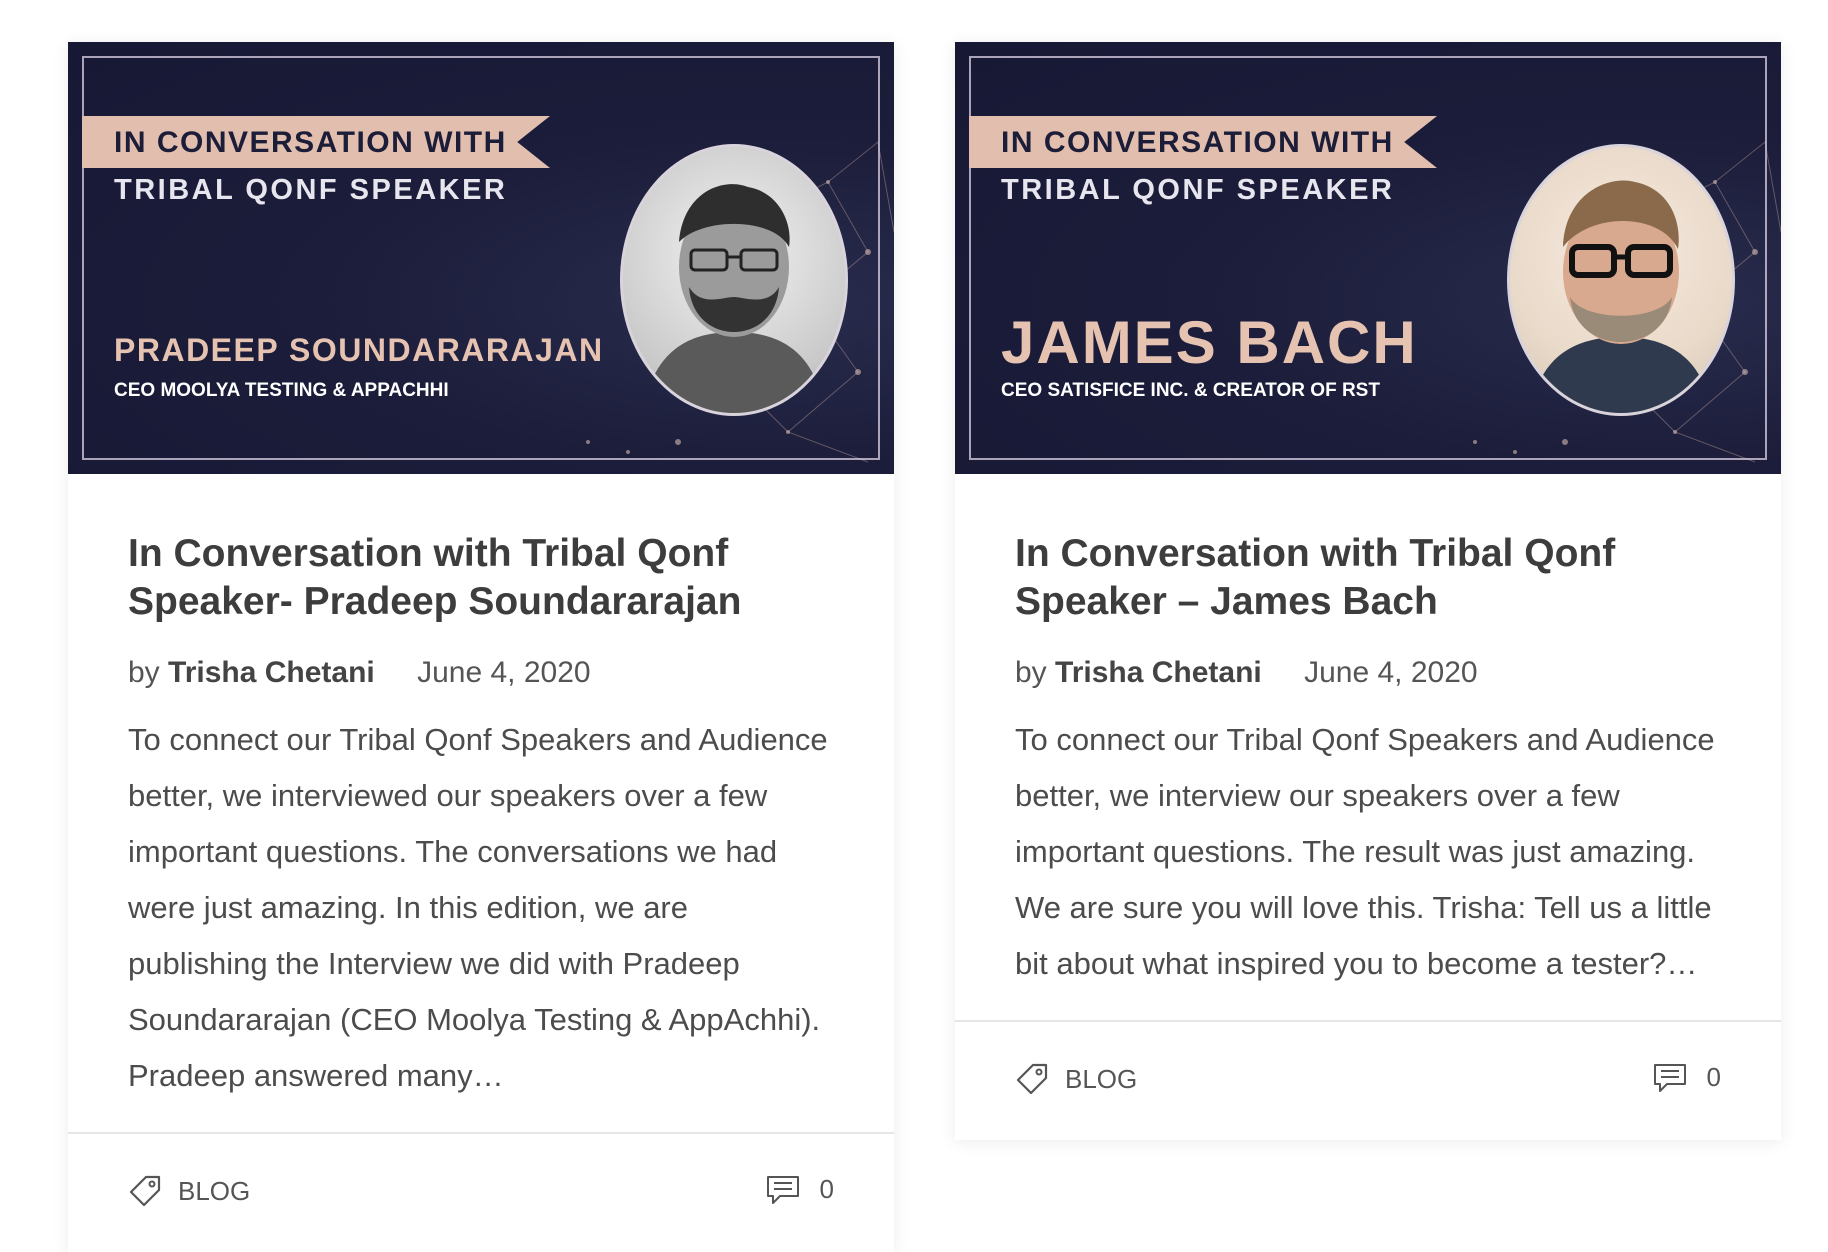 The height and width of the screenshot is (1252, 1828). What do you see at coordinates (359, 350) in the screenshot?
I see `banner-speaker-name: PRADEEP SOUNDARARAJAN` at bounding box center [359, 350].